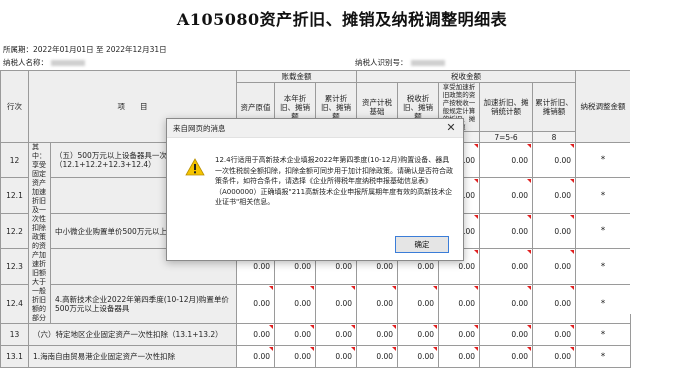  I want to click on row-index: 12.3, so click(14, 266).